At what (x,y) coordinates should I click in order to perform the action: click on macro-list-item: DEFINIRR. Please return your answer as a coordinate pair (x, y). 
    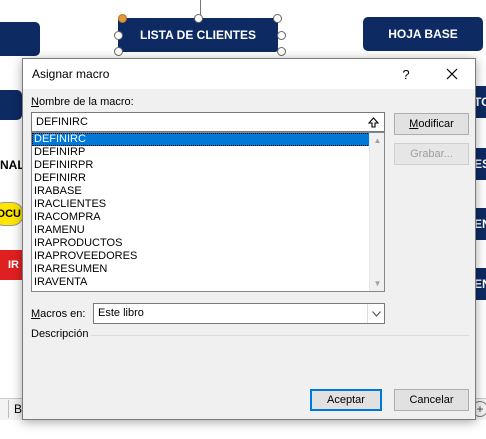
    Looking at the image, I should click on (201, 178).